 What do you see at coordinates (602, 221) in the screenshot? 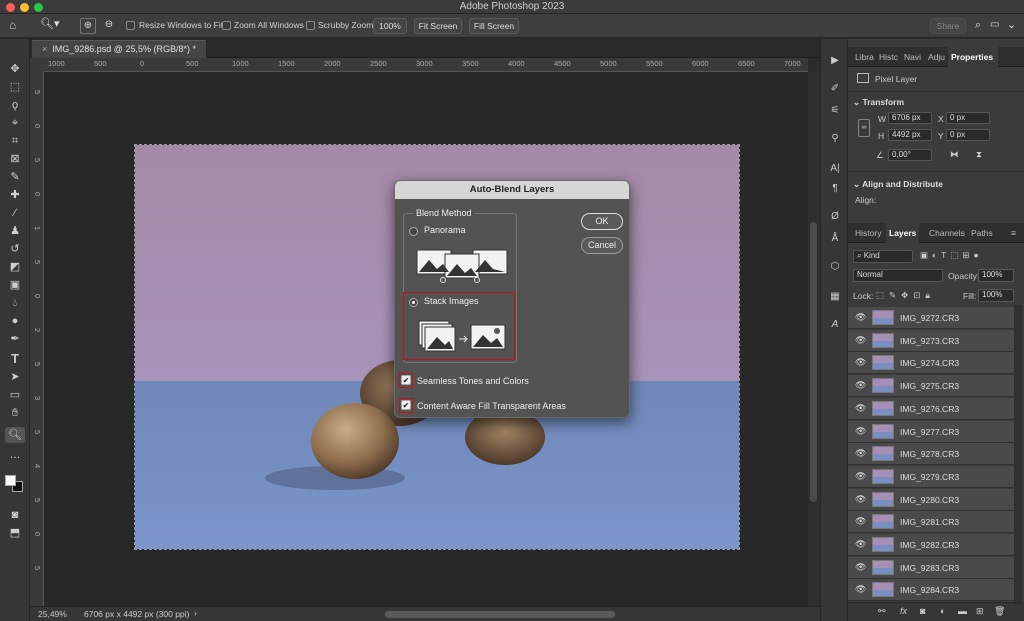
I see `ok-button: OK` at bounding box center [602, 221].